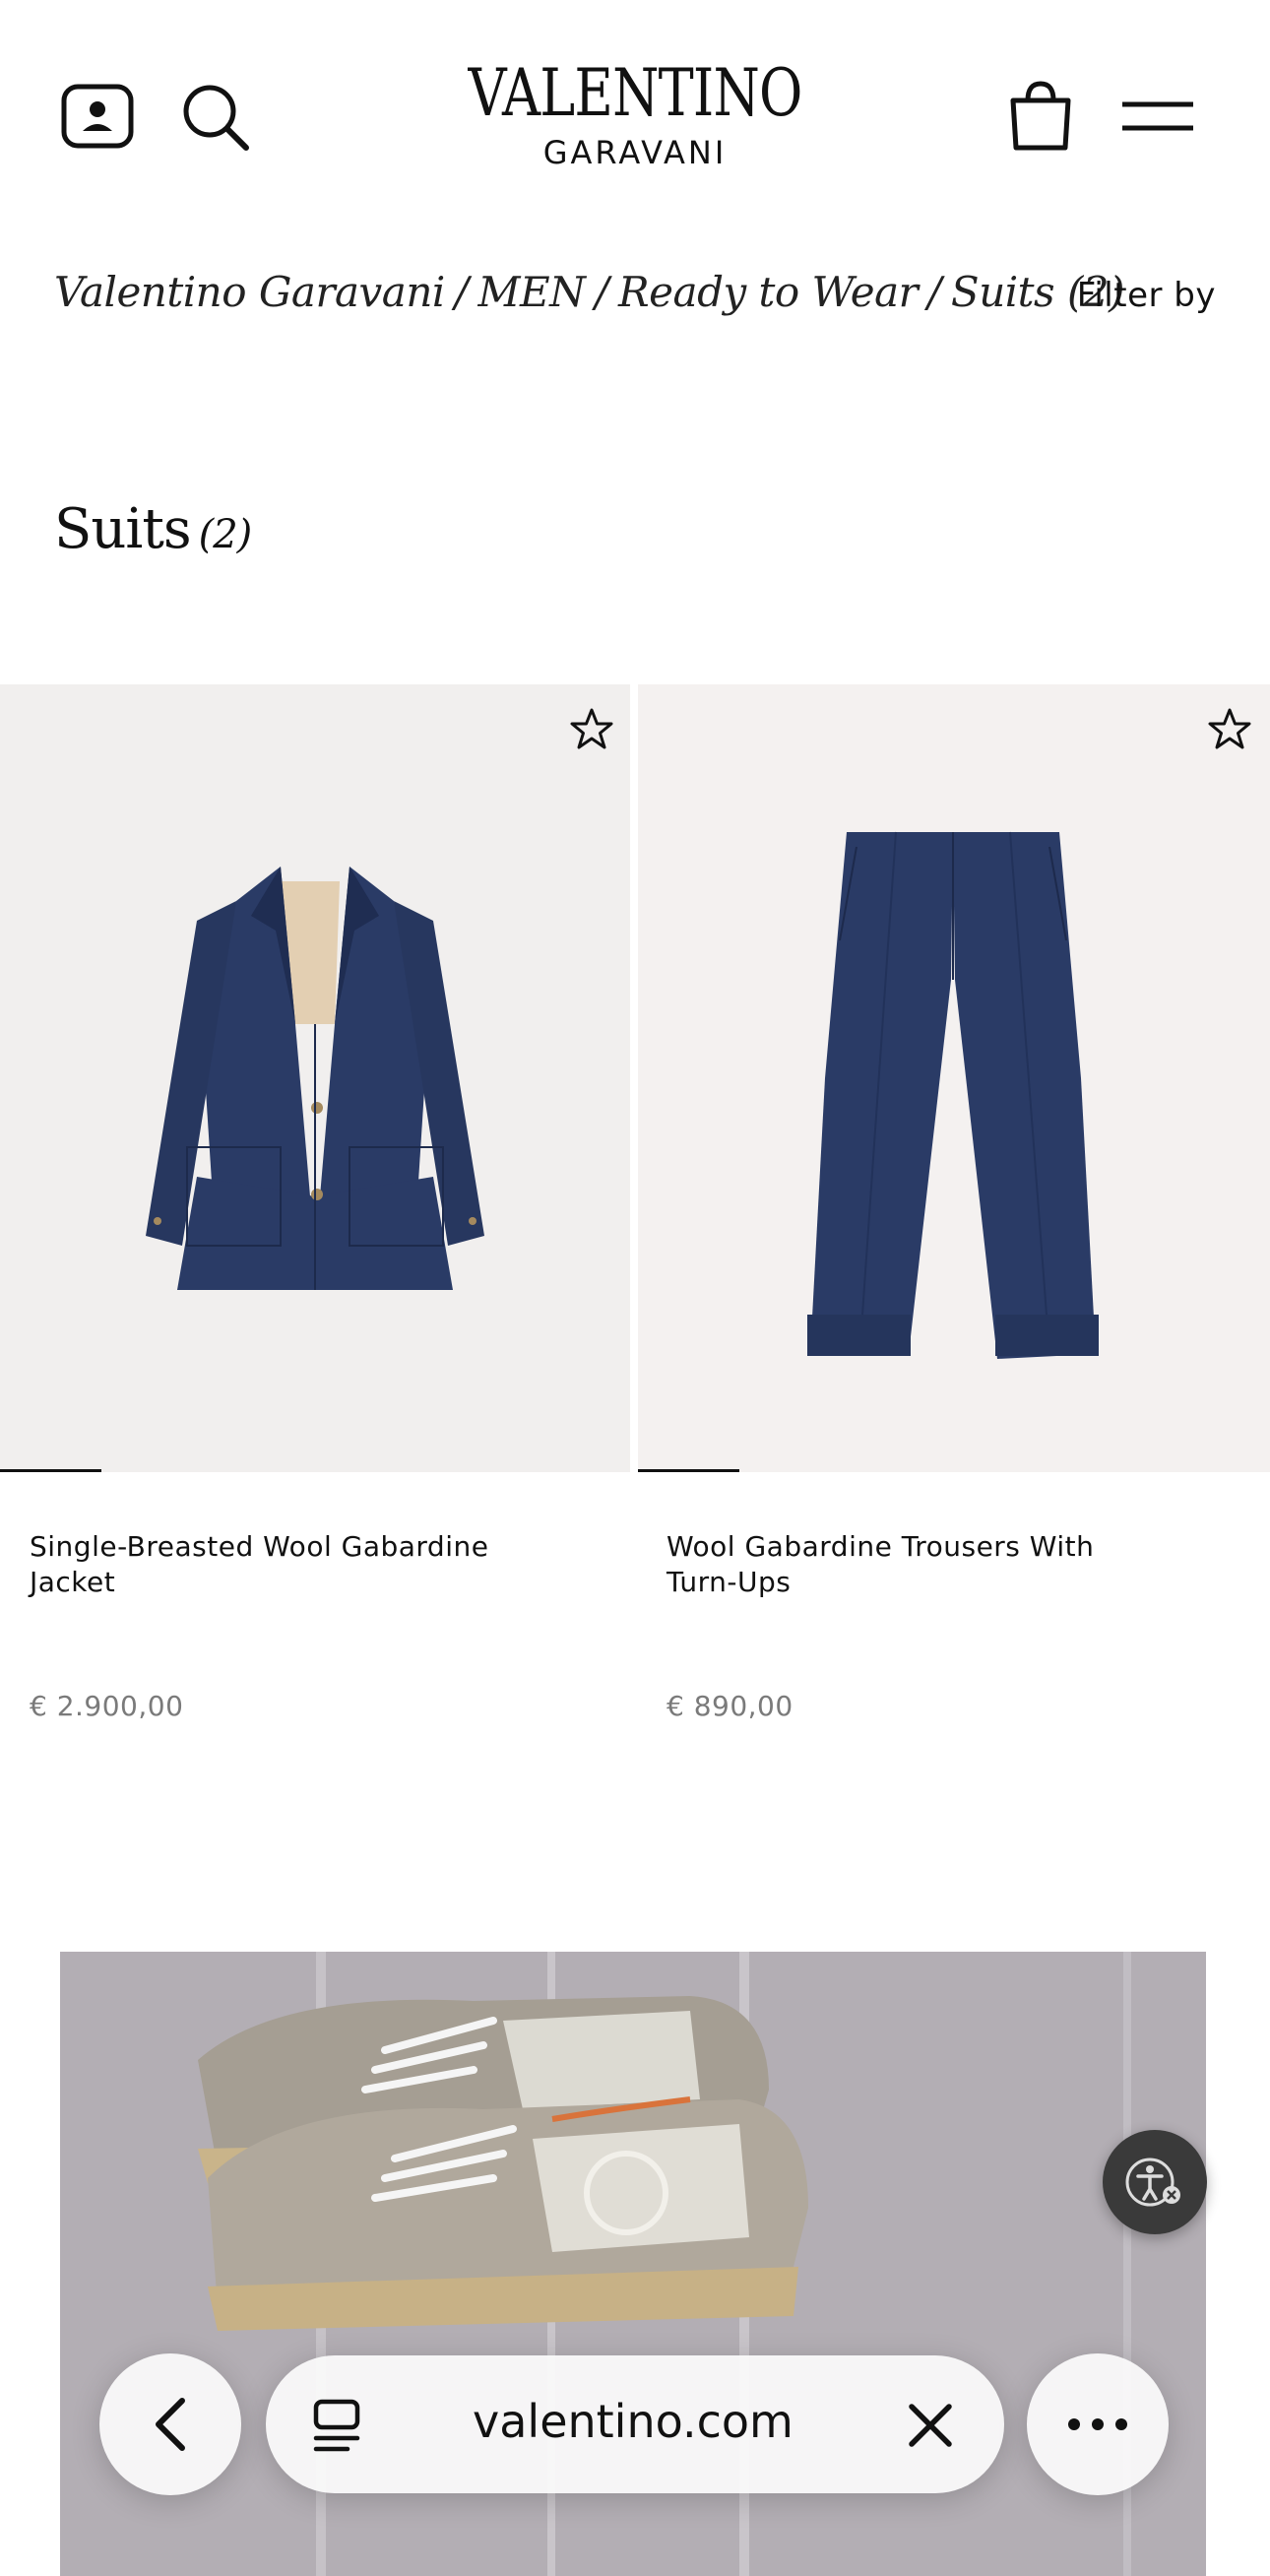  Describe the element at coordinates (1146, 295) in the screenshot. I see `filter-button: Filter by` at that location.